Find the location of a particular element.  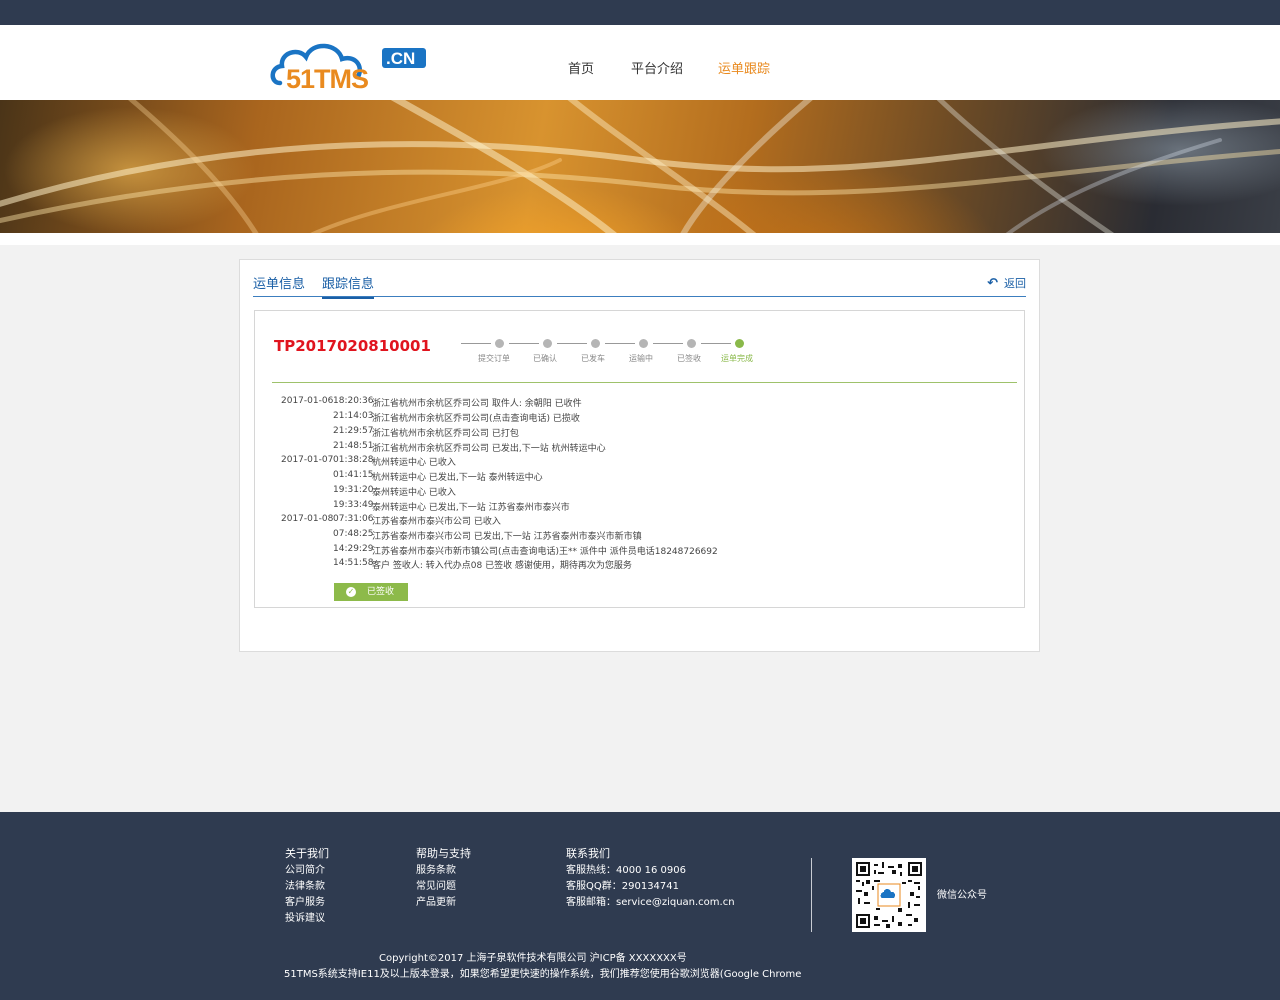

step-dot-departed is located at coordinates (595, 343).